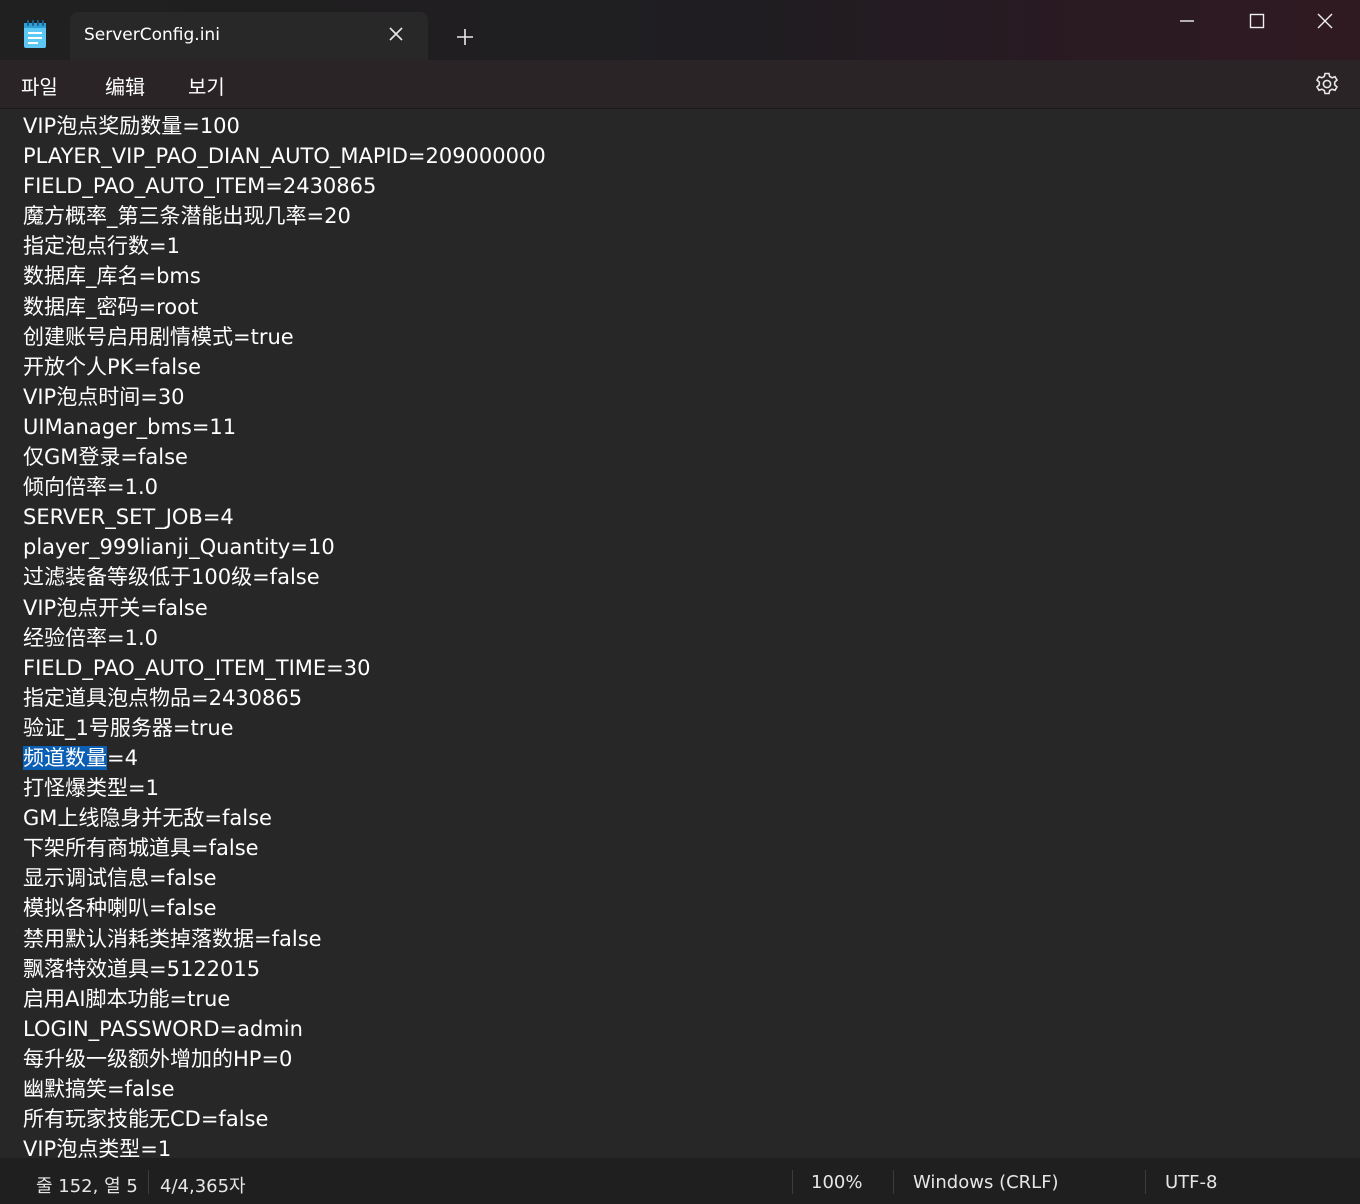  Describe the element at coordinates (111, 306) in the screenshot. I see `text-line: 数据库_密码=root` at that location.